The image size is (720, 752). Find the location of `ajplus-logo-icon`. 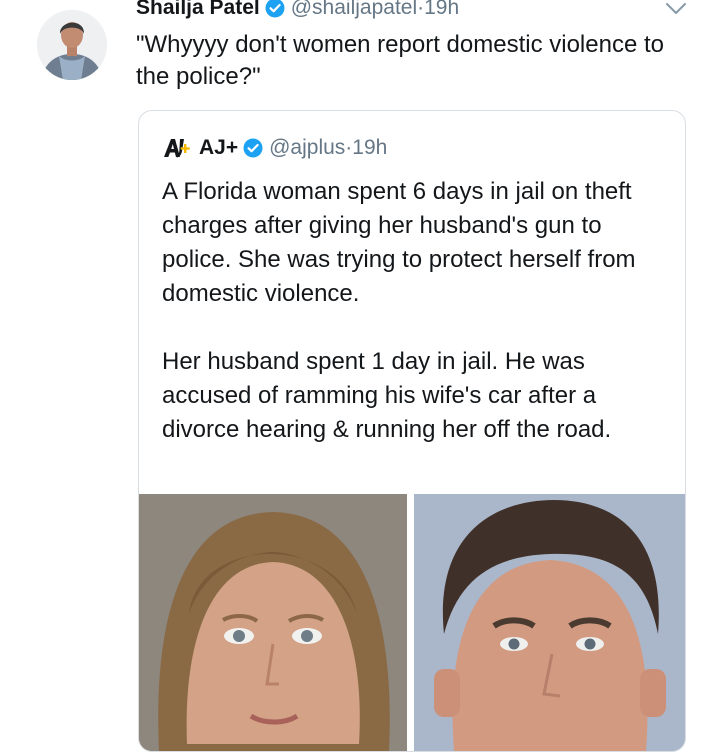

ajplus-logo-icon is located at coordinates (177, 148).